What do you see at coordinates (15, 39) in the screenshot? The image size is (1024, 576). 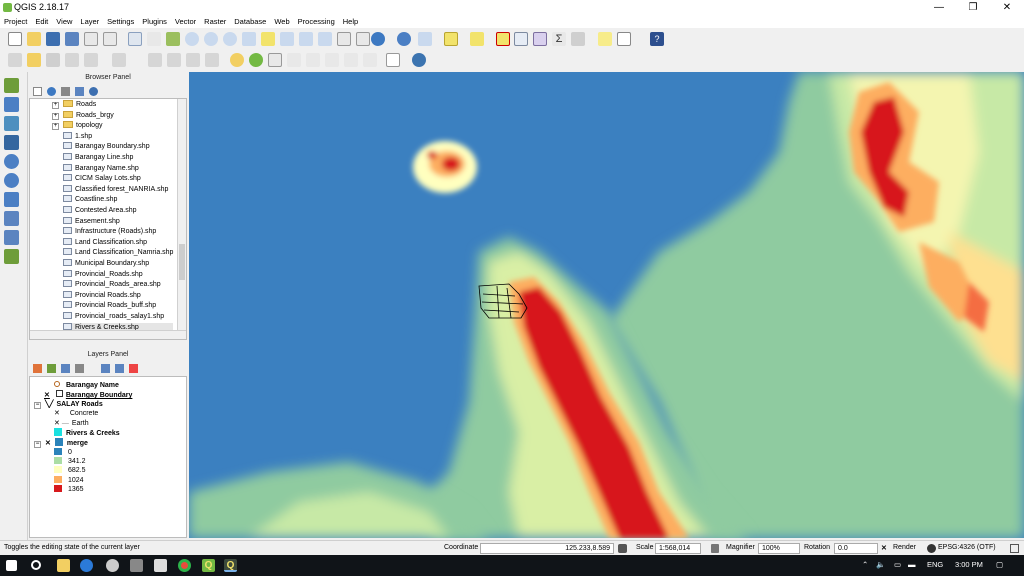 I see `new-project-icon` at bounding box center [15, 39].